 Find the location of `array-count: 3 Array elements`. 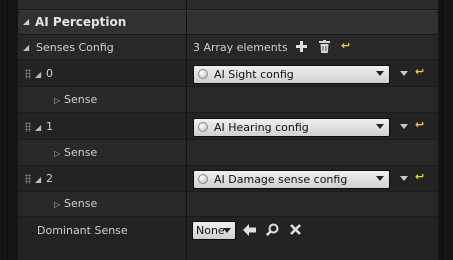

array-count: 3 Array elements is located at coordinates (240, 47).